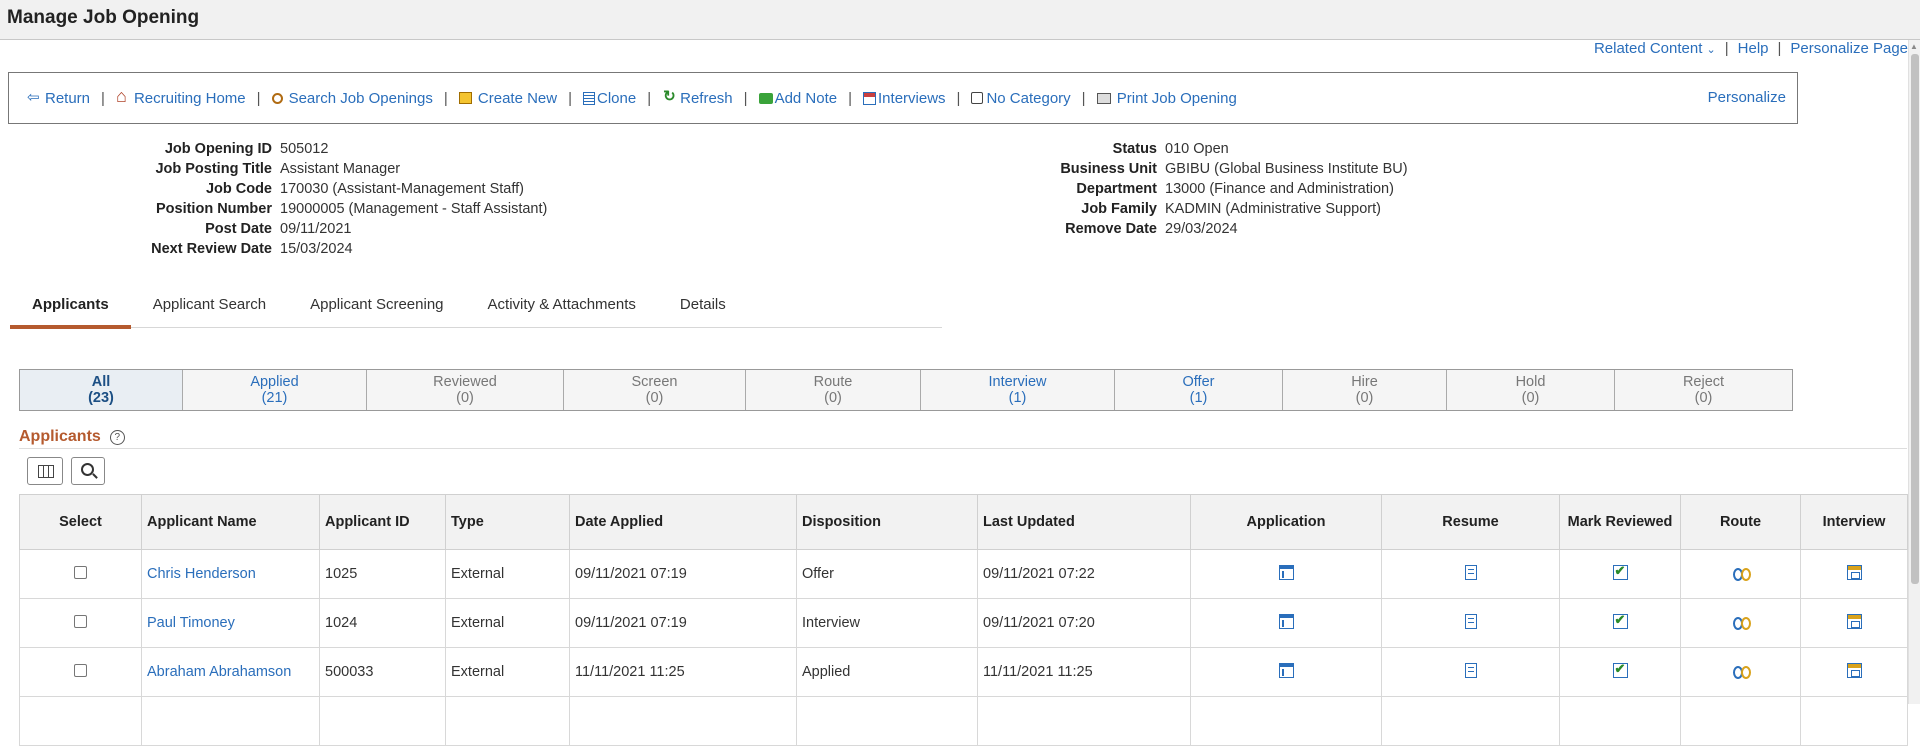  Describe the element at coordinates (1655, 48) in the screenshot. I see `related-content-link: Related Content ⌄` at that location.